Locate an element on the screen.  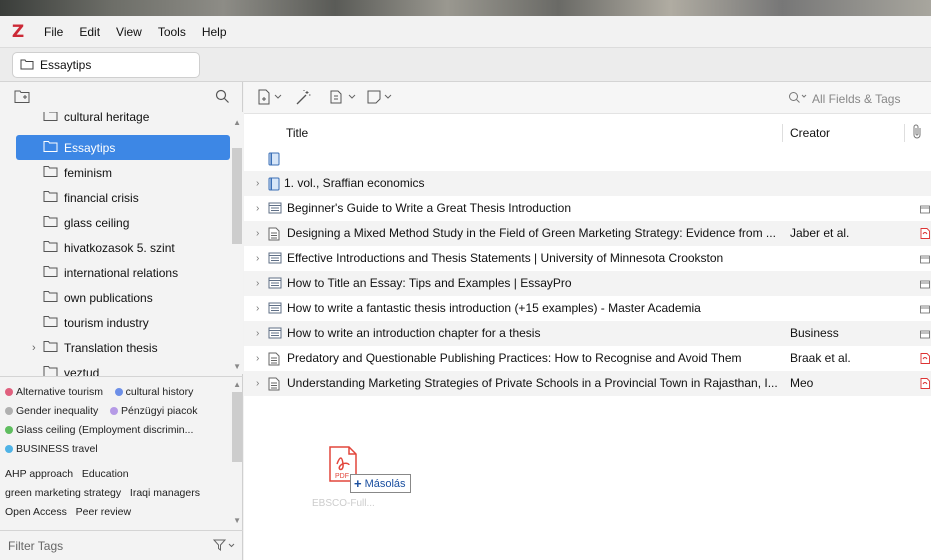
tag-plain: green marketing strategy is located at coordinates (63, 493).